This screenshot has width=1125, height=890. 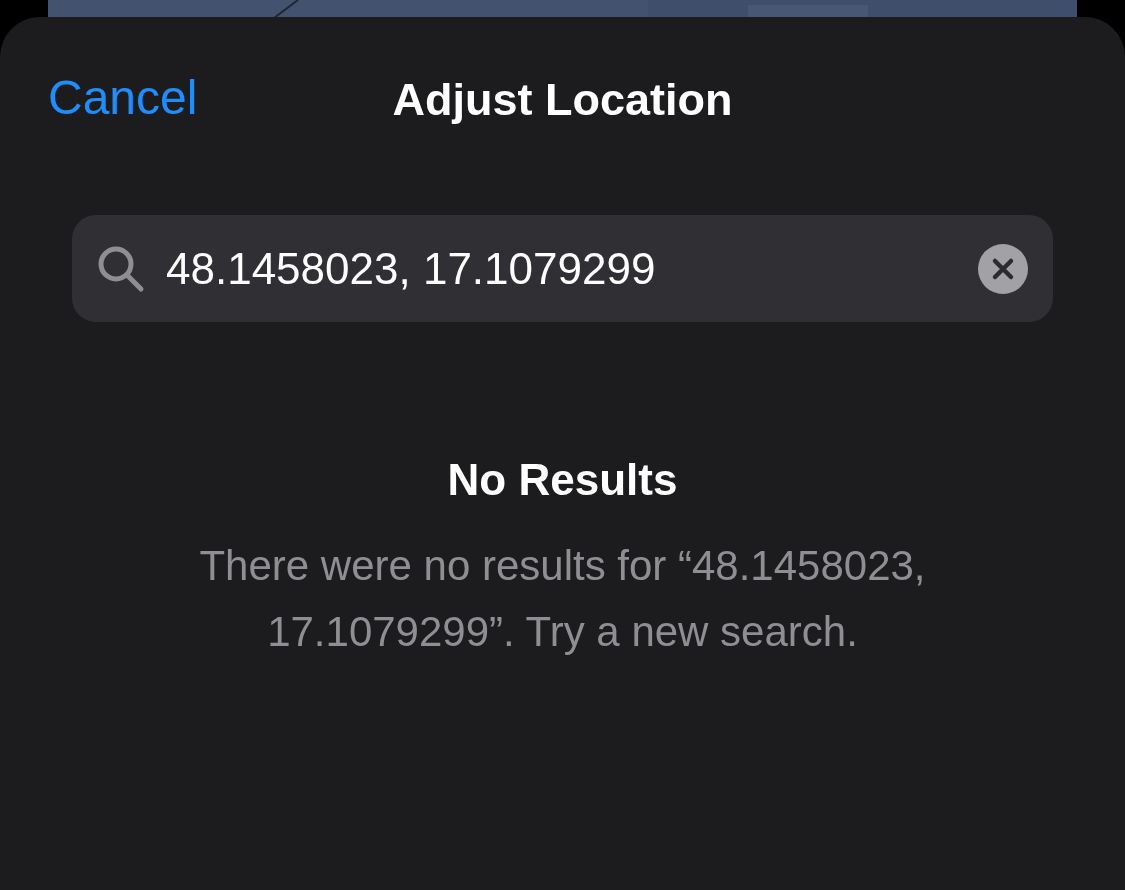 What do you see at coordinates (562, 99) in the screenshot?
I see `sheet-title: Adjust Location` at bounding box center [562, 99].